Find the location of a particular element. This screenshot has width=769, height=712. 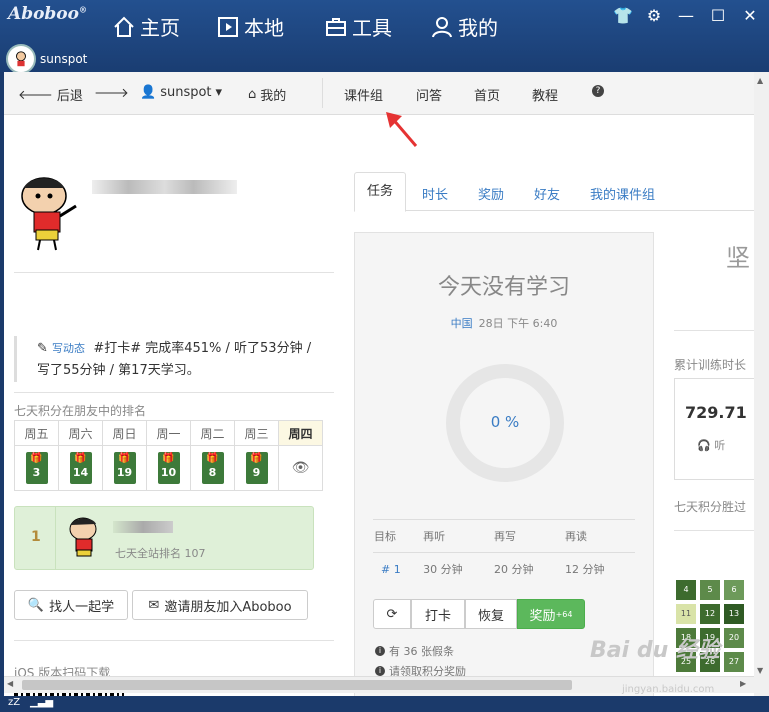

person-icon is located at coordinates (442, 26).